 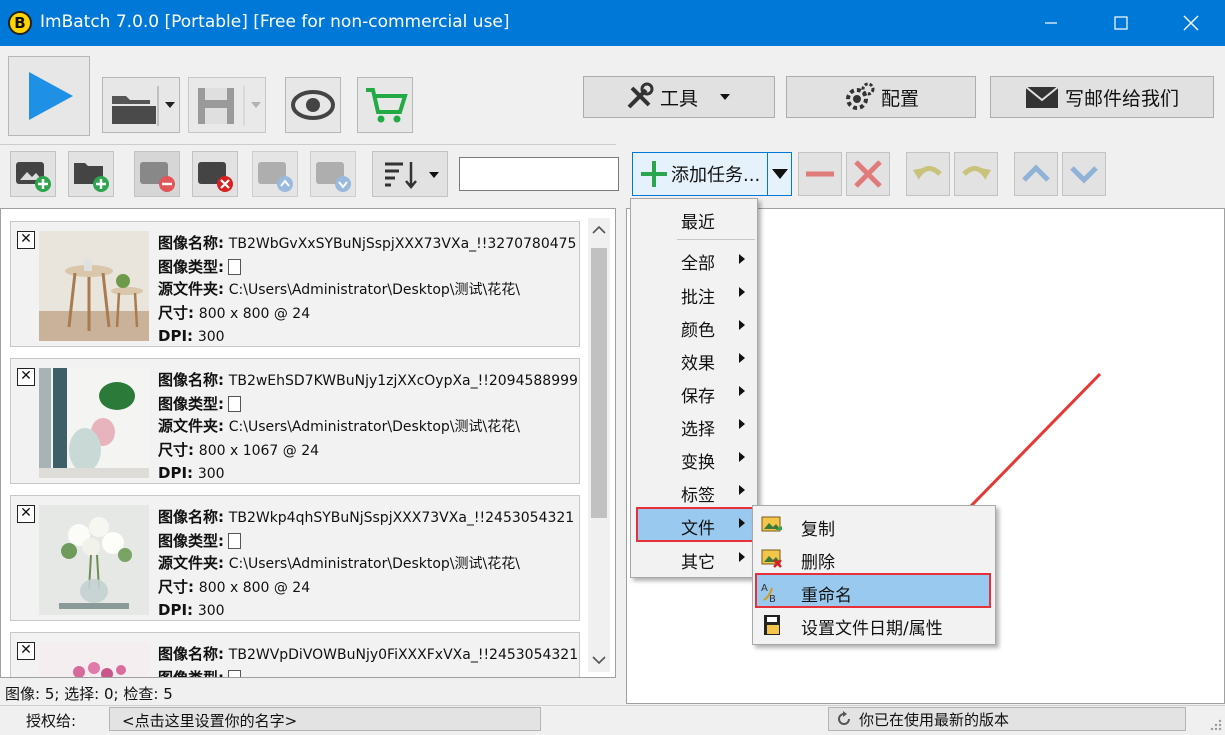 What do you see at coordinates (94, 286) in the screenshot?
I see `image-thumbnail` at bounding box center [94, 286].